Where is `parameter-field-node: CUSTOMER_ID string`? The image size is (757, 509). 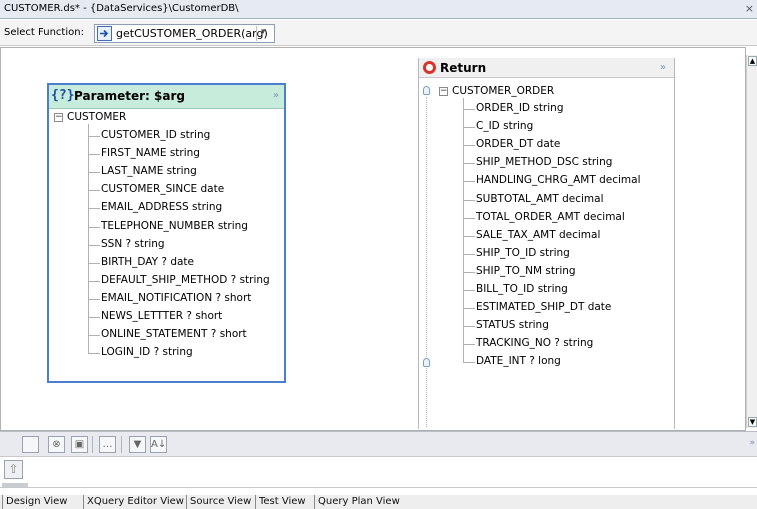 parameter-field-node: CUSTOMER_ID string is located at coordinates (155, 135).